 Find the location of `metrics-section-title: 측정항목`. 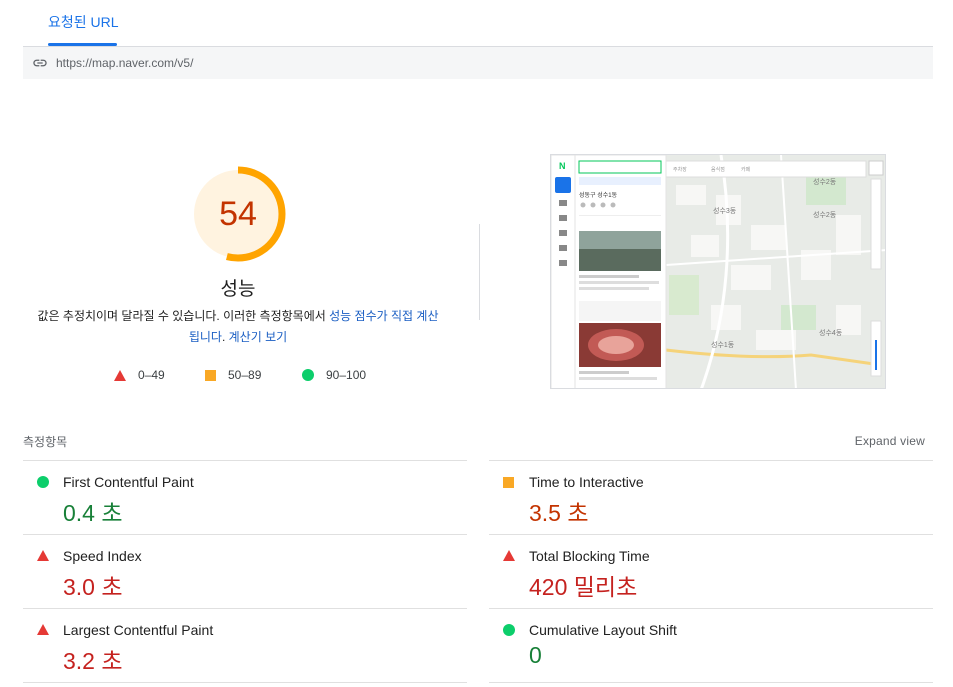

metrics-section-title: 측정항목 is located at coordinates (45, 442).